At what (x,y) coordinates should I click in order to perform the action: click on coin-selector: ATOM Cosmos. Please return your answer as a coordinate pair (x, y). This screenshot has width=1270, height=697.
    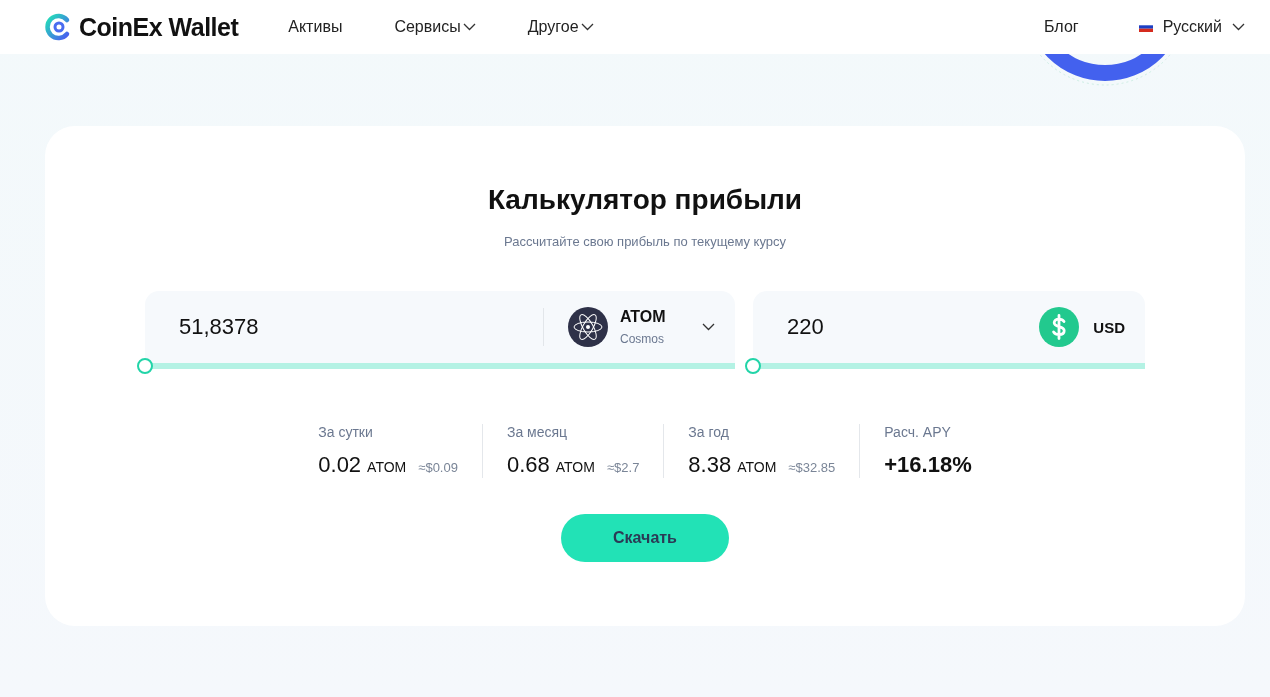
    Looking at the image, I should click on (629, 327).